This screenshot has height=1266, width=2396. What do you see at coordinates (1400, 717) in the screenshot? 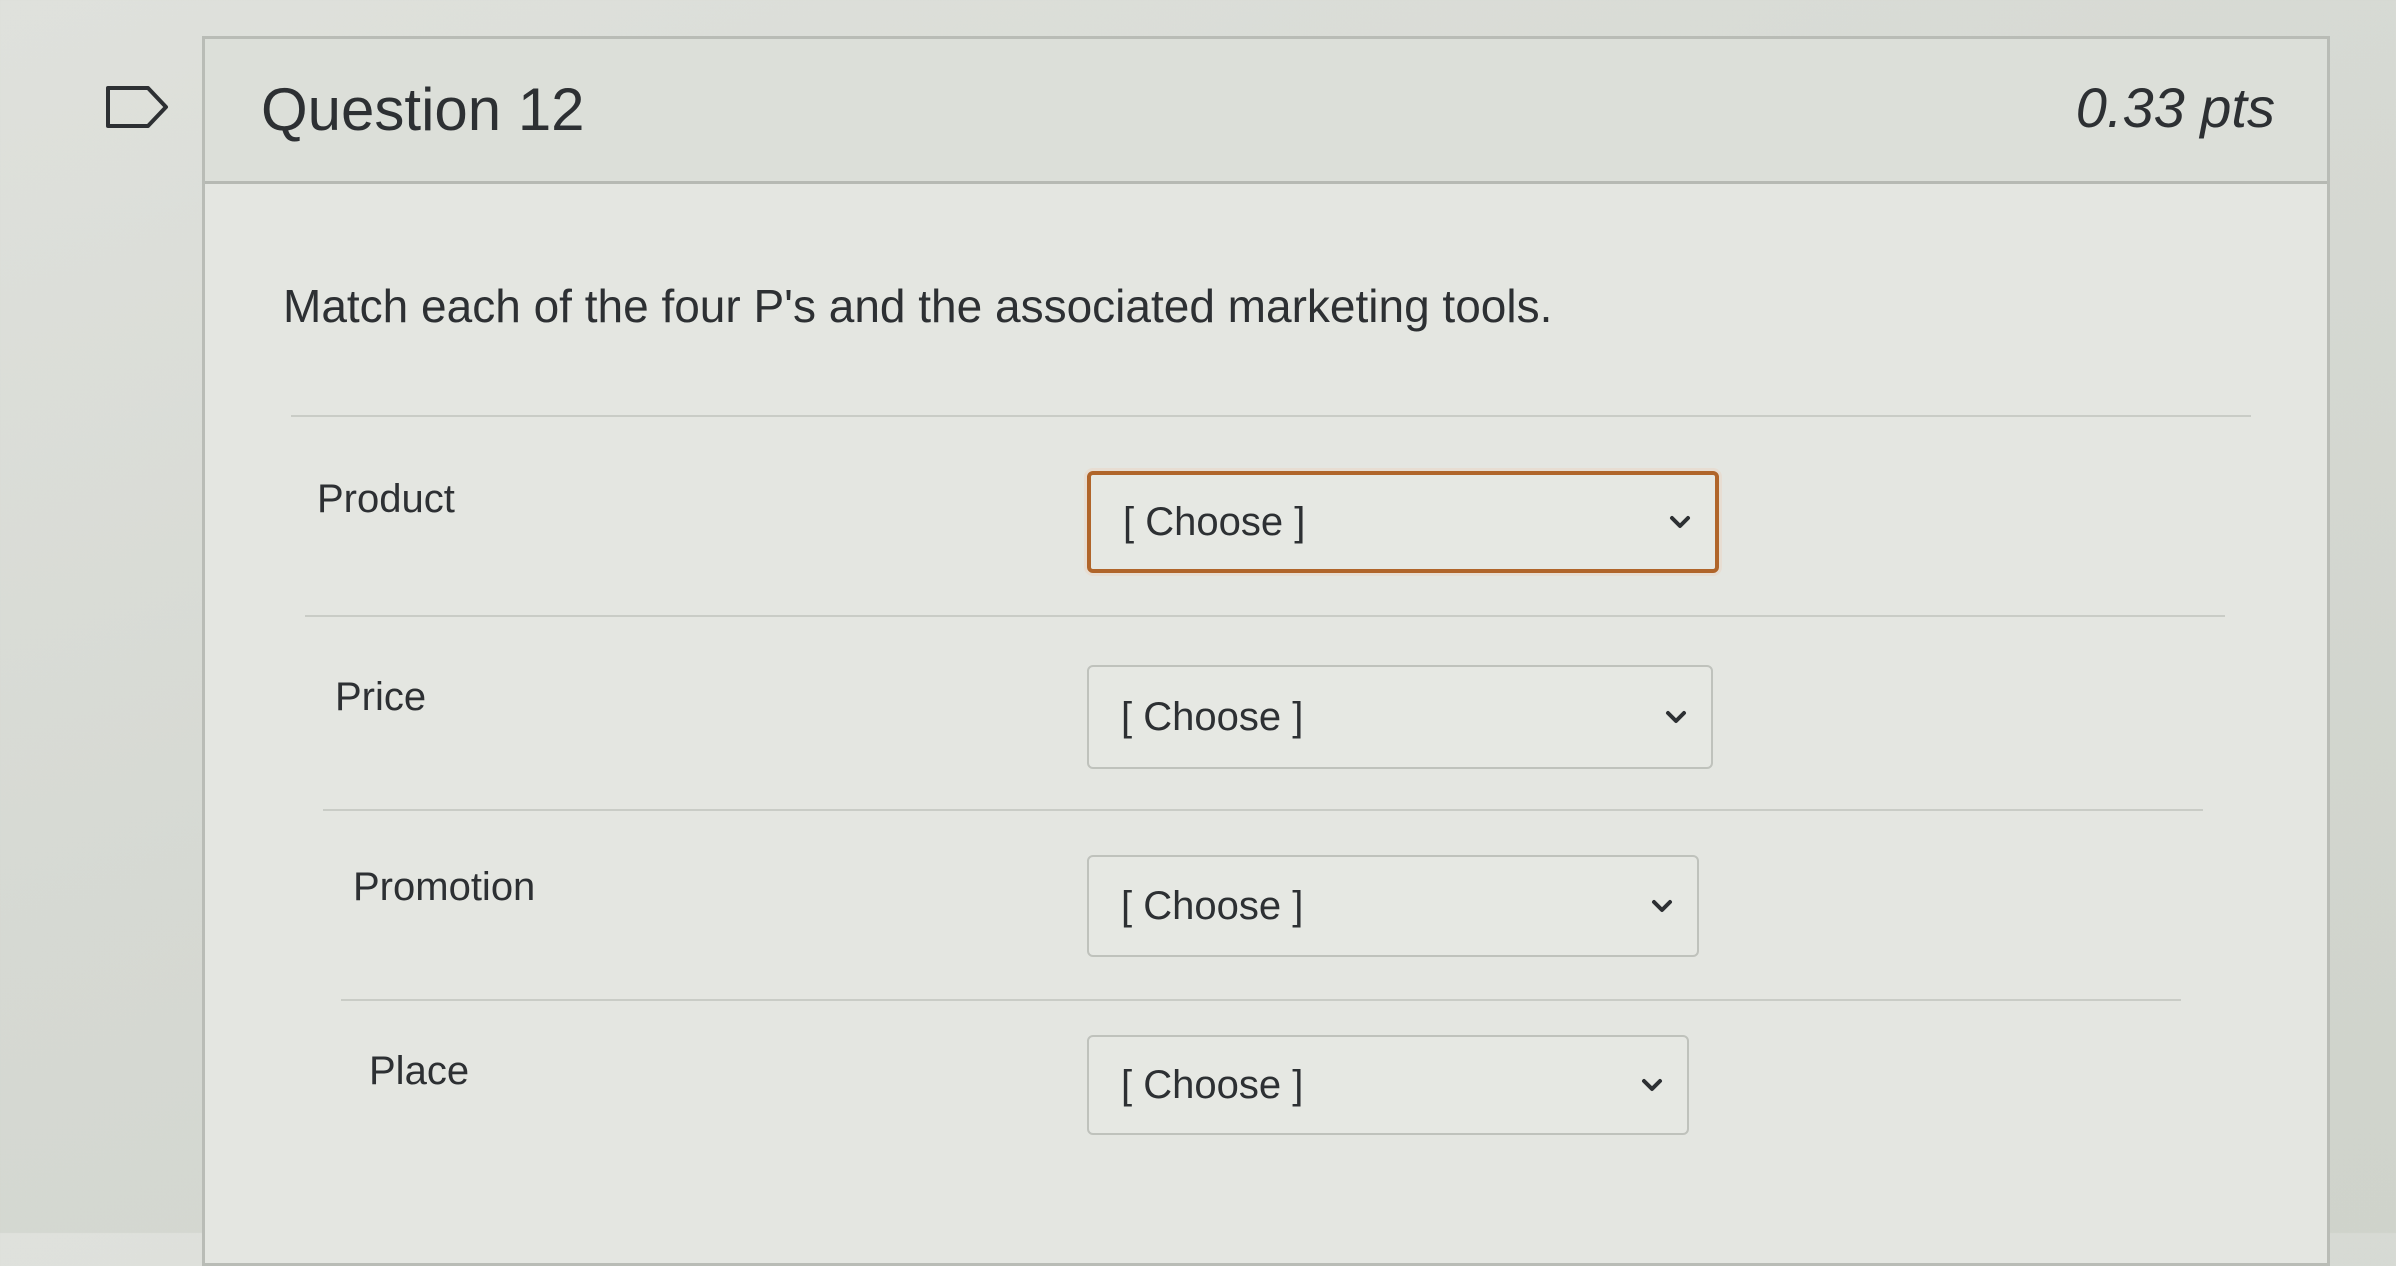
I see `price-select: [ Choose ]` at bounding box center [1400, 717].